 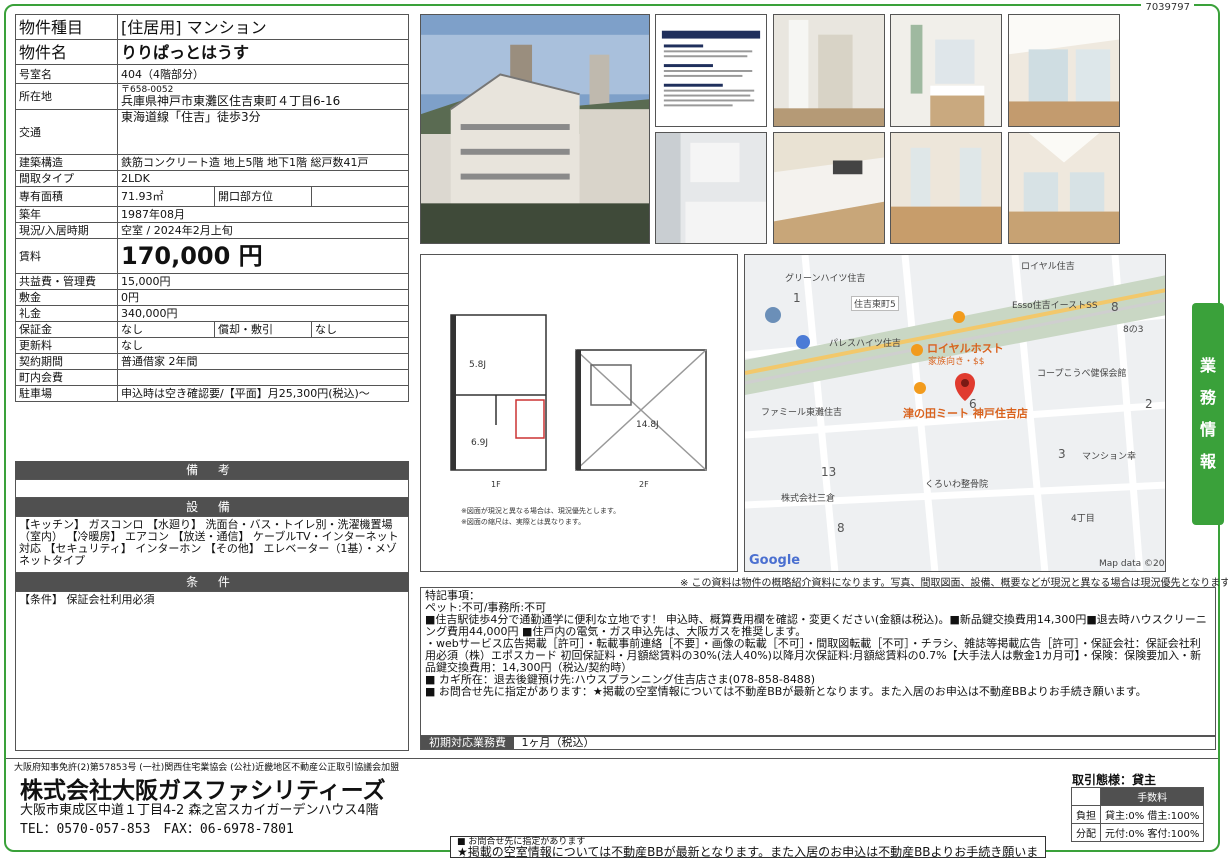 What do you see at coordinates (66, 345) in the screenshot?
I see `renewal-label: 更新料` at bounding box center [66, 345].